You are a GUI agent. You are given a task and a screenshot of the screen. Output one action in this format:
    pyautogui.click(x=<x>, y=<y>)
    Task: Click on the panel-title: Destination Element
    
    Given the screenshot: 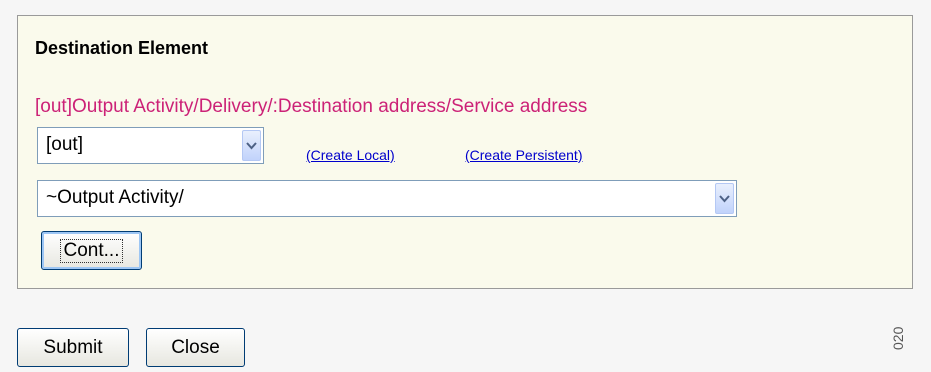 What is the action you would take?
    pyautogui.click(x=122, y=48)
    